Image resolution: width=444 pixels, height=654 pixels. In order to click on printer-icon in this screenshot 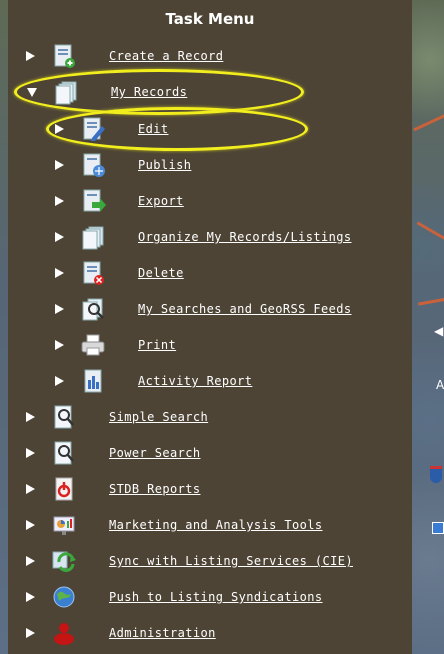, I will do `click(93, 345)`.